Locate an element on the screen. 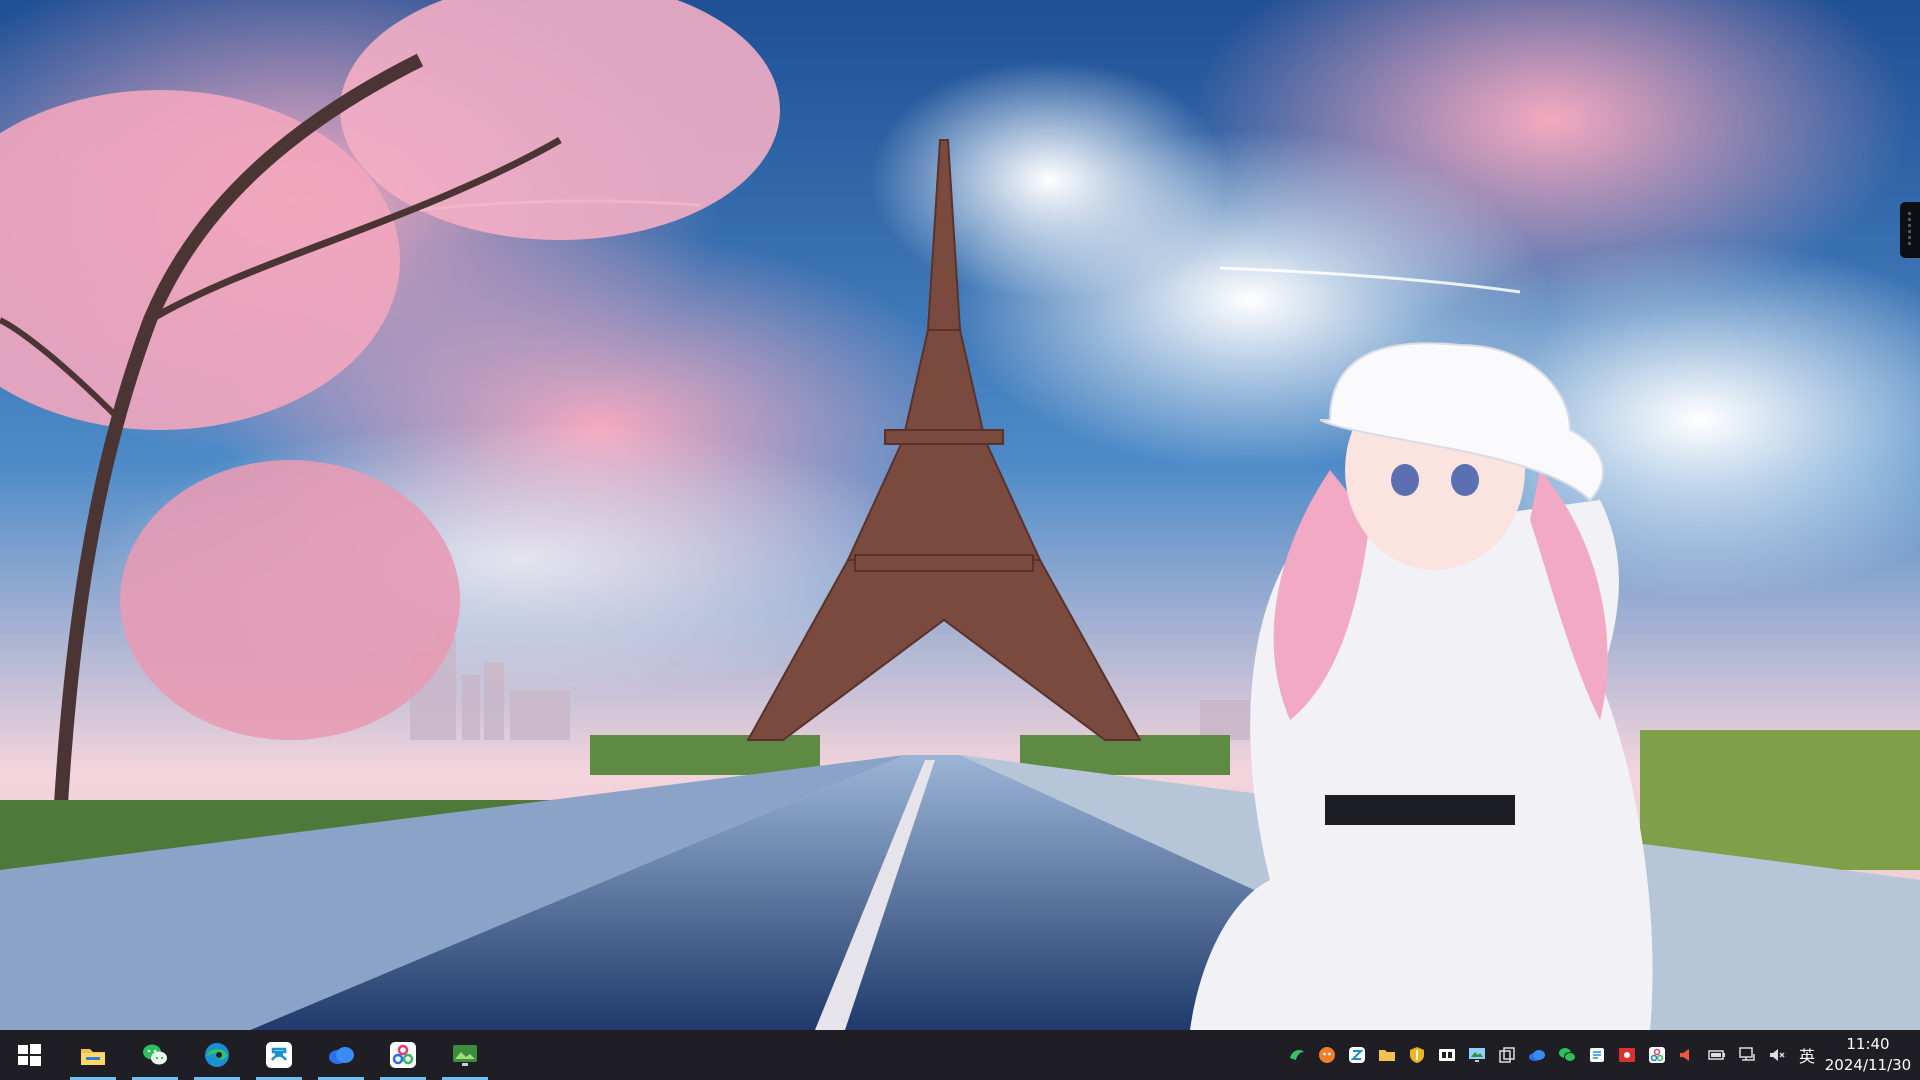 Image resolution: width=1920 pixels, height=1080 pixels. tray-battery is located at coordinates (1717, 1055).